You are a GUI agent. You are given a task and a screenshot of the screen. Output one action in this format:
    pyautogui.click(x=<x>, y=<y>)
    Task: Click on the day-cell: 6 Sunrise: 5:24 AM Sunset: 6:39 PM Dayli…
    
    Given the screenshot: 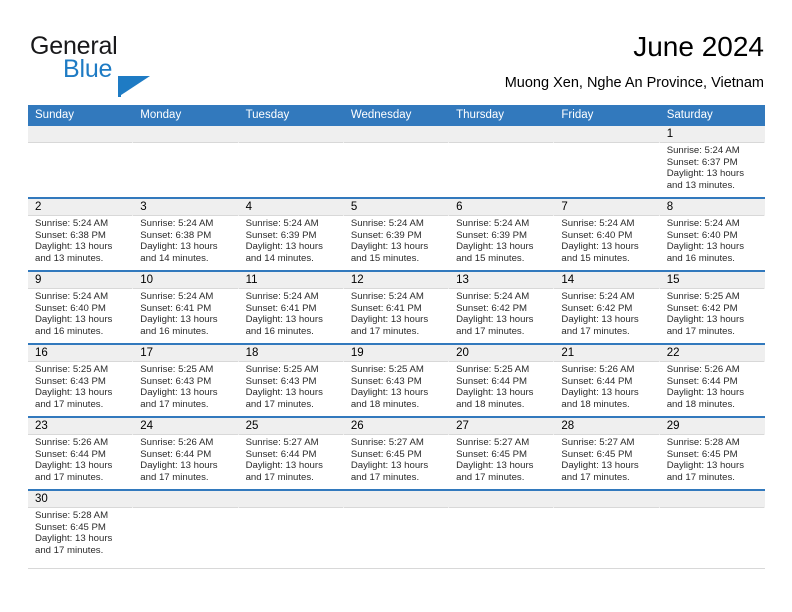 What is the action you would take?
    pyautogui.click(x=501, y=234)
    